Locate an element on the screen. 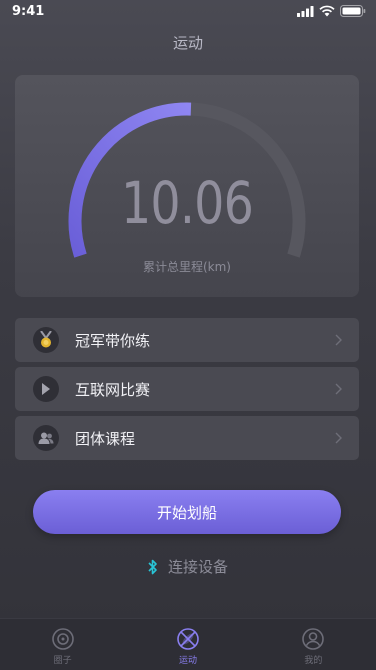 The height and width of the screenshot is (670, 376). status-icons is located at coordinates (331, 11).